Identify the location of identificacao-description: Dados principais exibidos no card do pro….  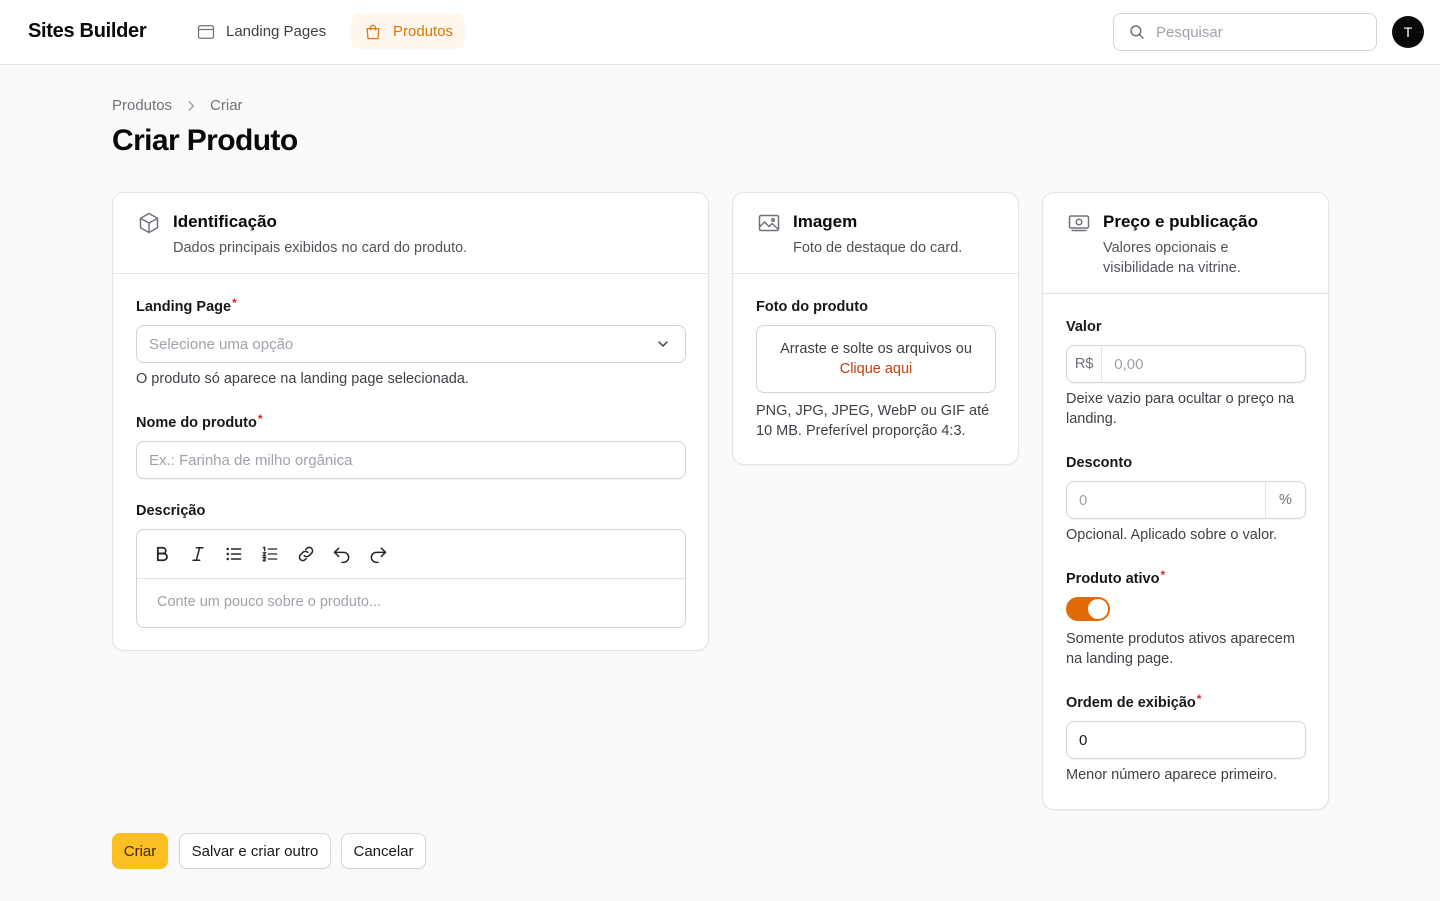
(320, 248).